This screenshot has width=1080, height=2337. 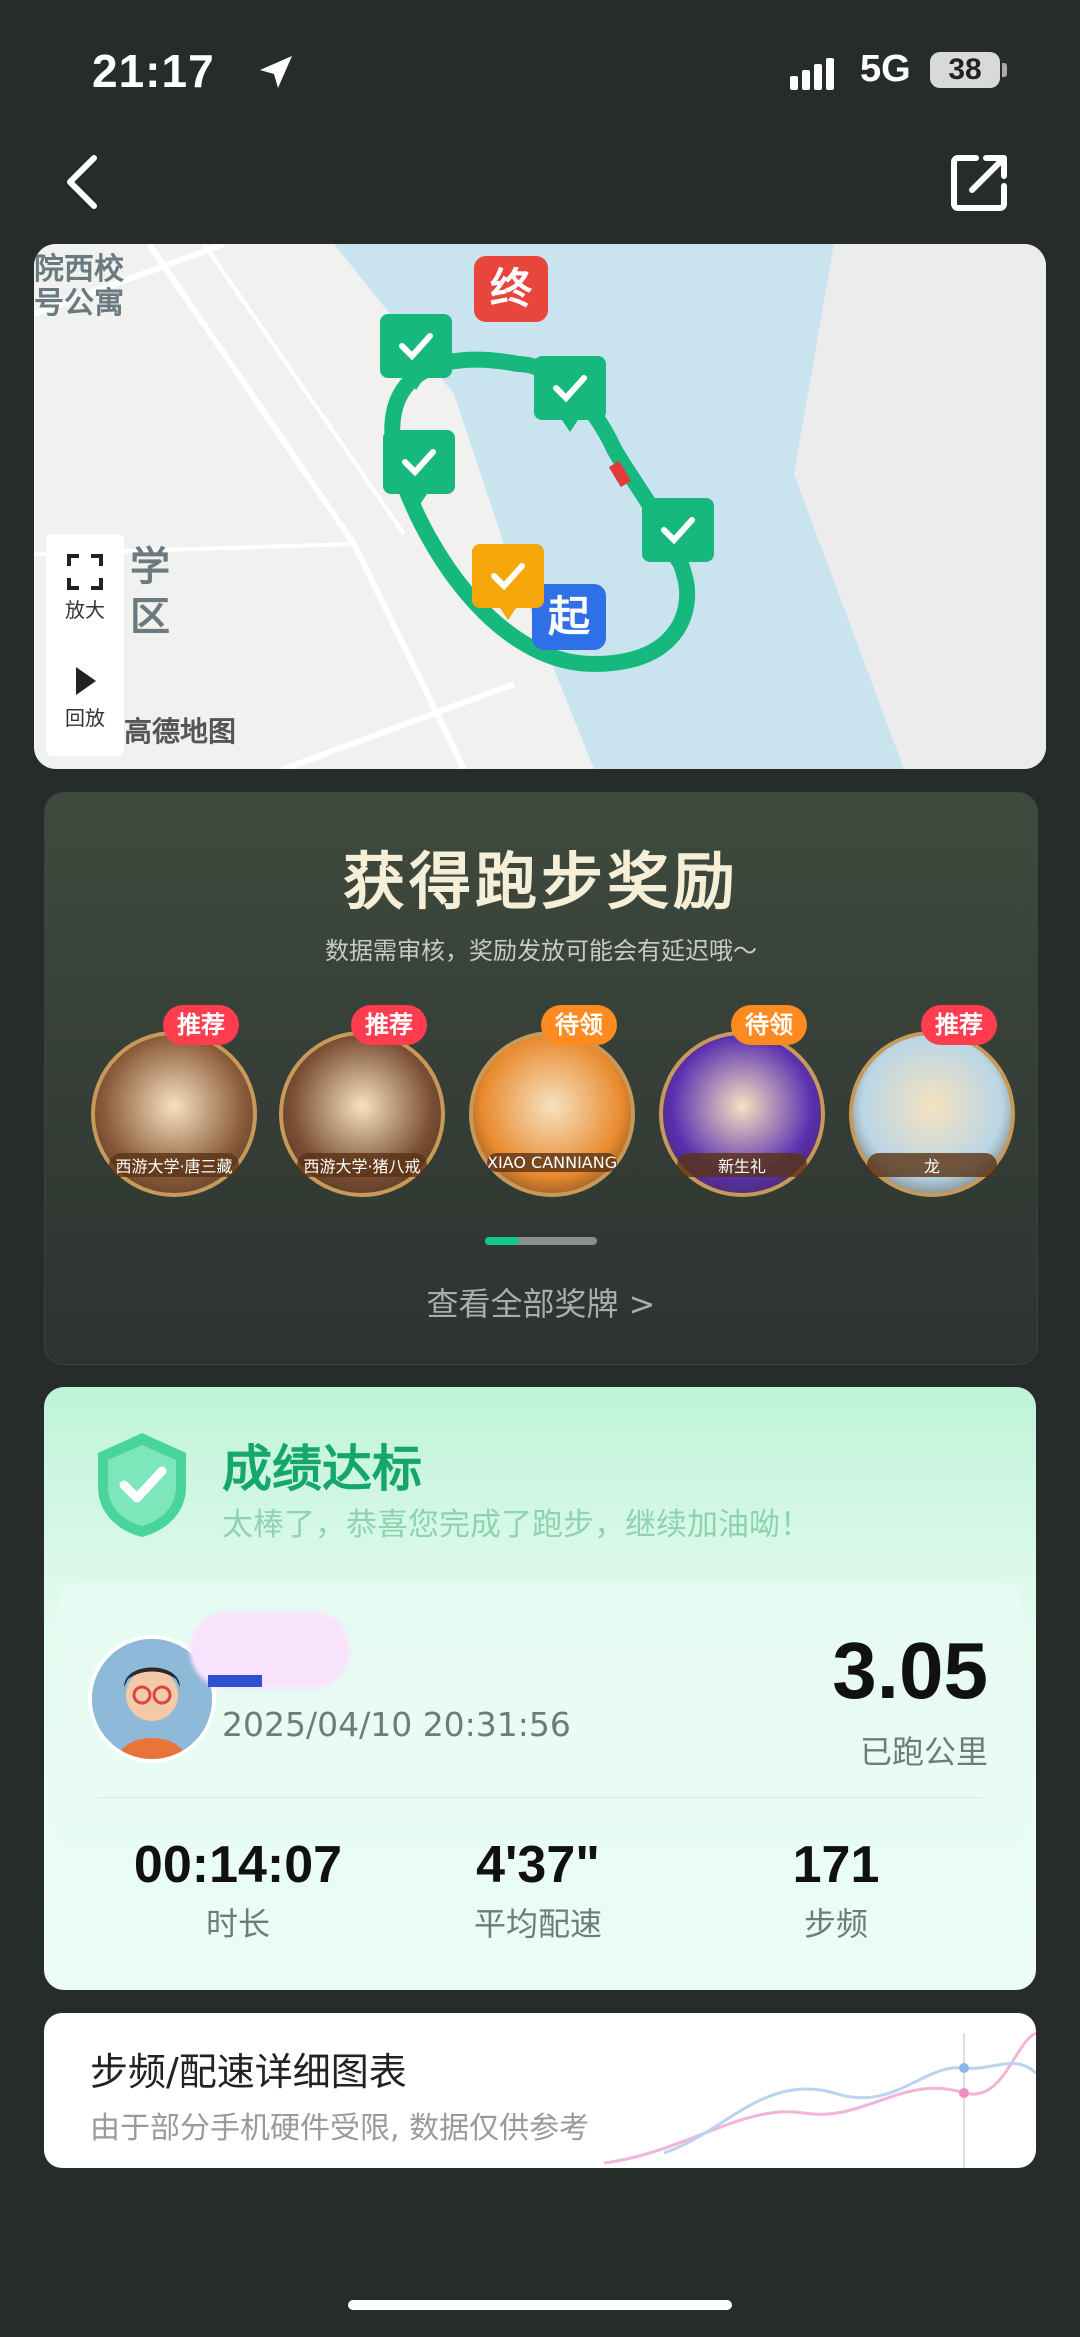 I want to click on medal-item: 龙 推荐, so click(x=930, y=1101).